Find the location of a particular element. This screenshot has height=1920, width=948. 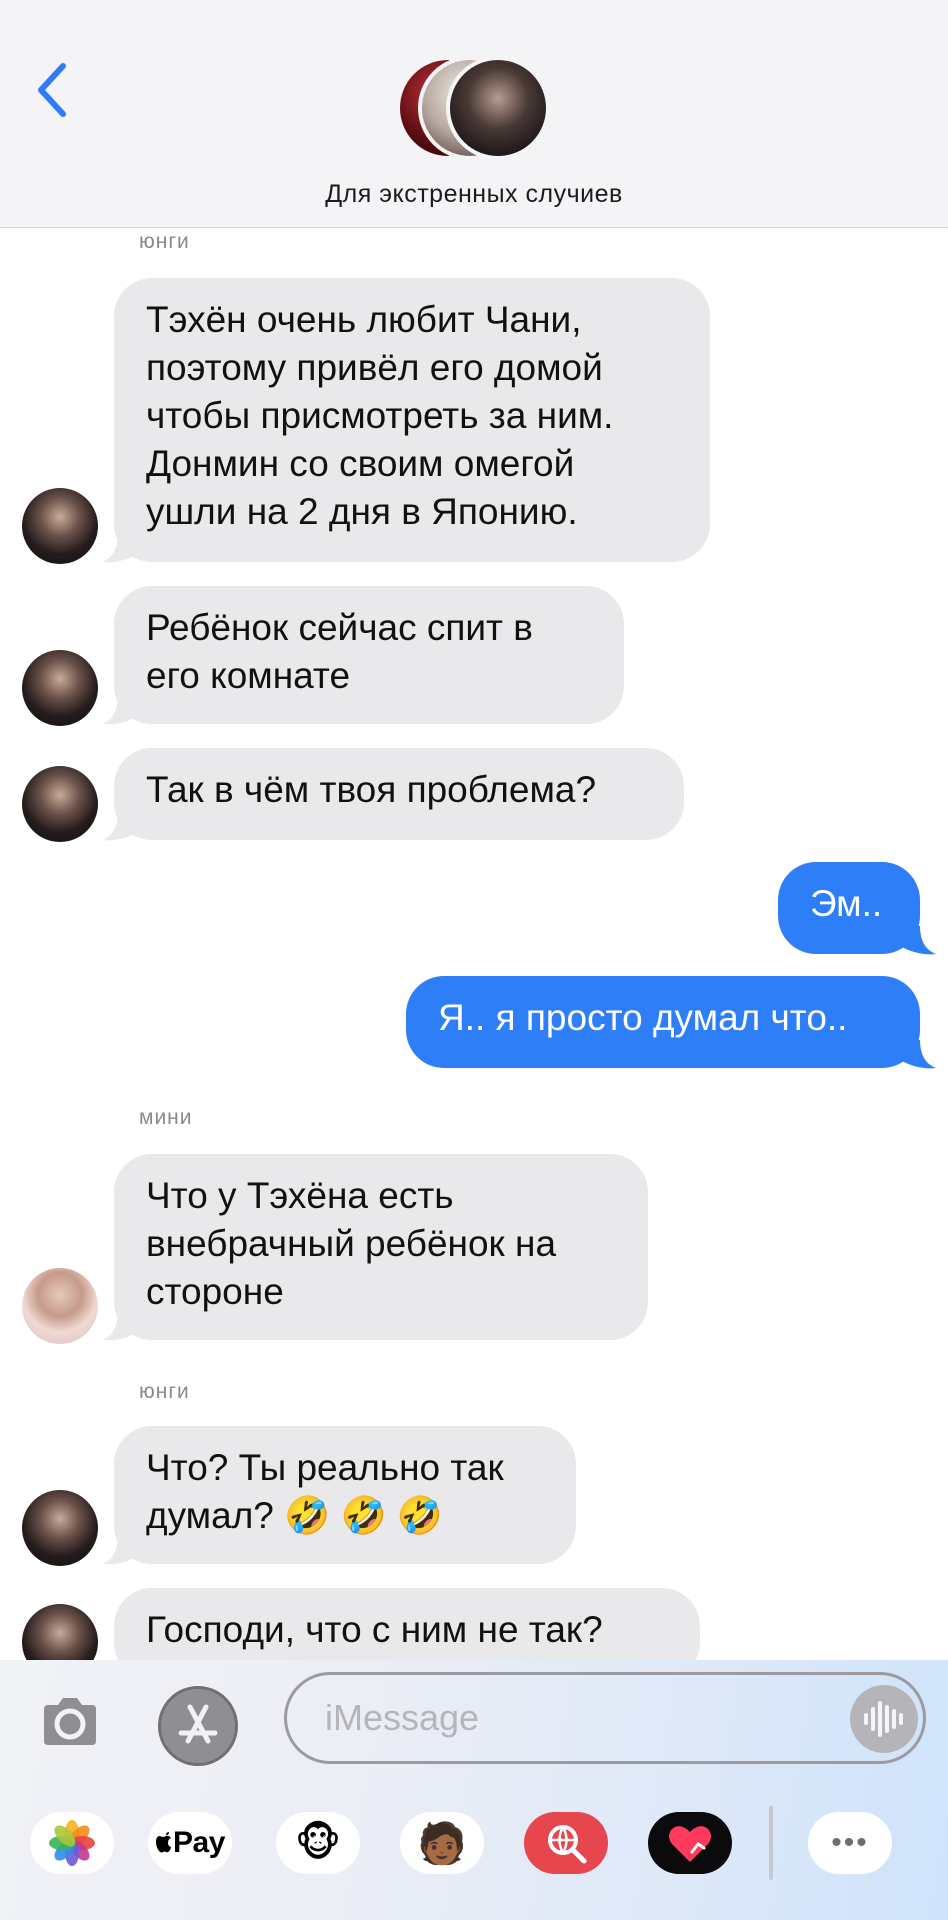

apple-logo-icon is located at coordinates (164, 1842).